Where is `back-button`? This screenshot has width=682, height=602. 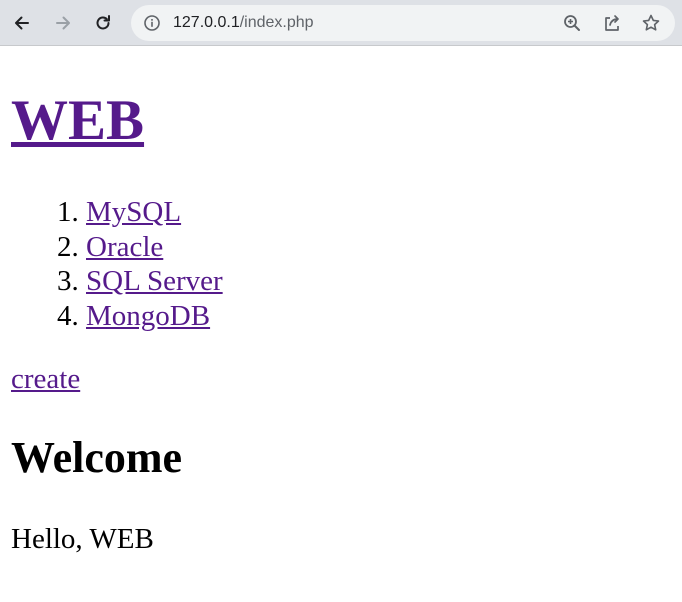
back-button is located at coordinates (22, 23).